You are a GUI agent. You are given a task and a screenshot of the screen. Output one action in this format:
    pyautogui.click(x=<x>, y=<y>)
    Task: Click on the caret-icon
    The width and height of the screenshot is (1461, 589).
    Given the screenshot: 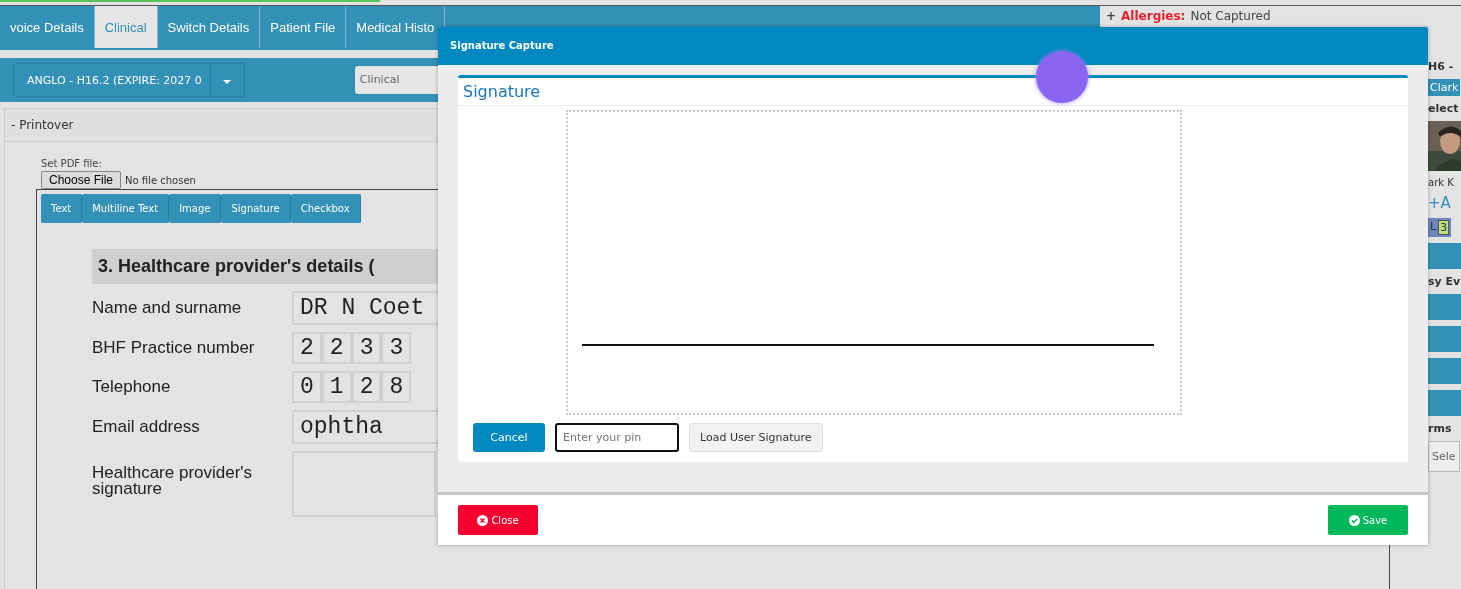 What is the action you would take?
    pyautogui.click(x=227, y=81)
    